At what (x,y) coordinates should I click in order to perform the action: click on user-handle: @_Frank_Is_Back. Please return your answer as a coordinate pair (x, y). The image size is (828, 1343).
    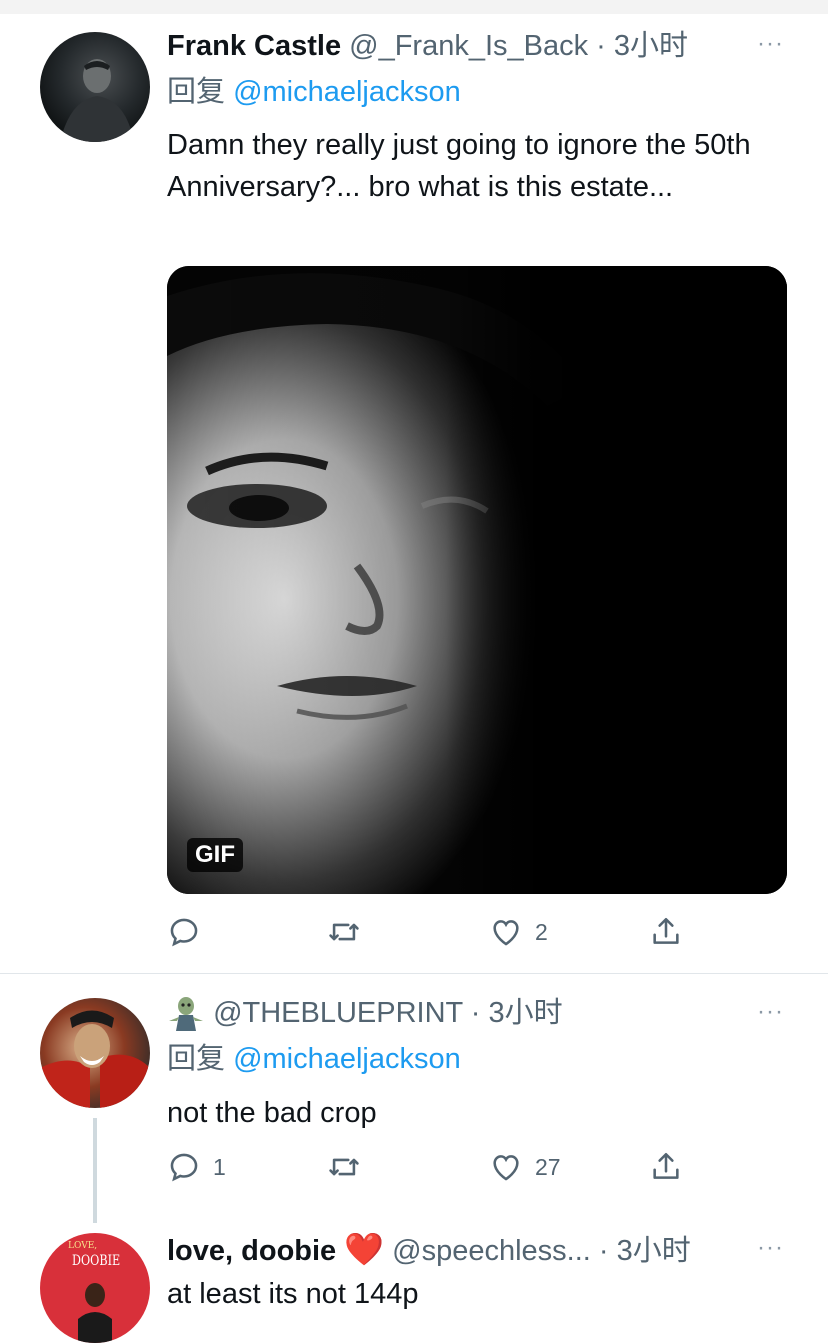
    Looking at the image, I should click on (468, 46).